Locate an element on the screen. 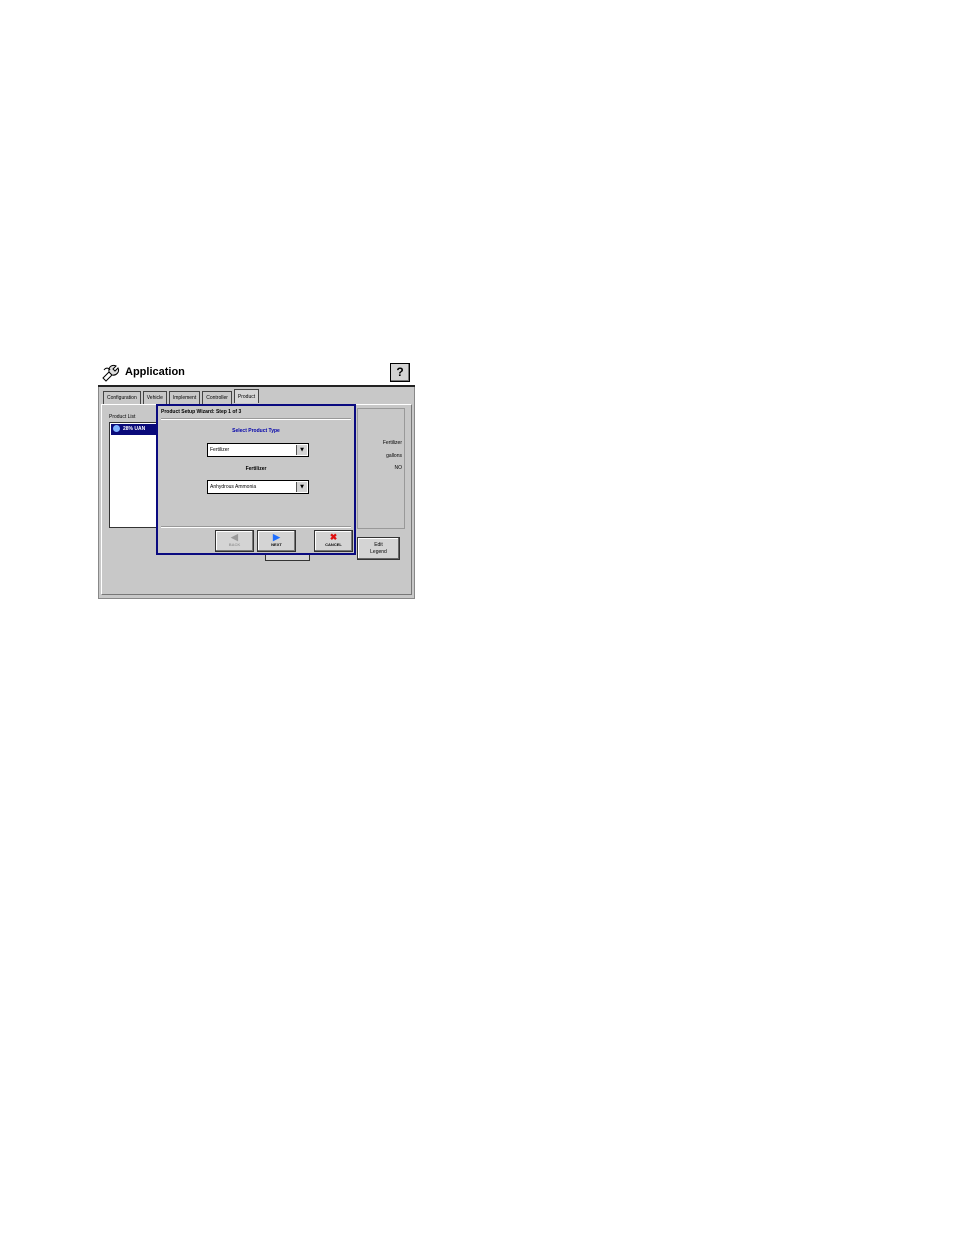 The image size is (954, 1235). tab-implement: Implement is located at coordinates (184, 397).